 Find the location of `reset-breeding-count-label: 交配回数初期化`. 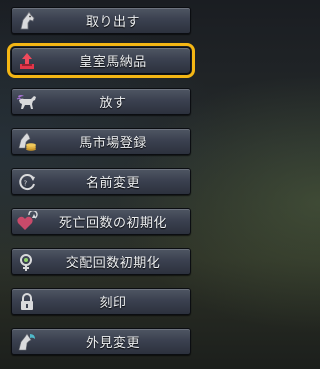

reset-breeding-count-label: 交配回数初期化 is located at coordinates (113, 263).